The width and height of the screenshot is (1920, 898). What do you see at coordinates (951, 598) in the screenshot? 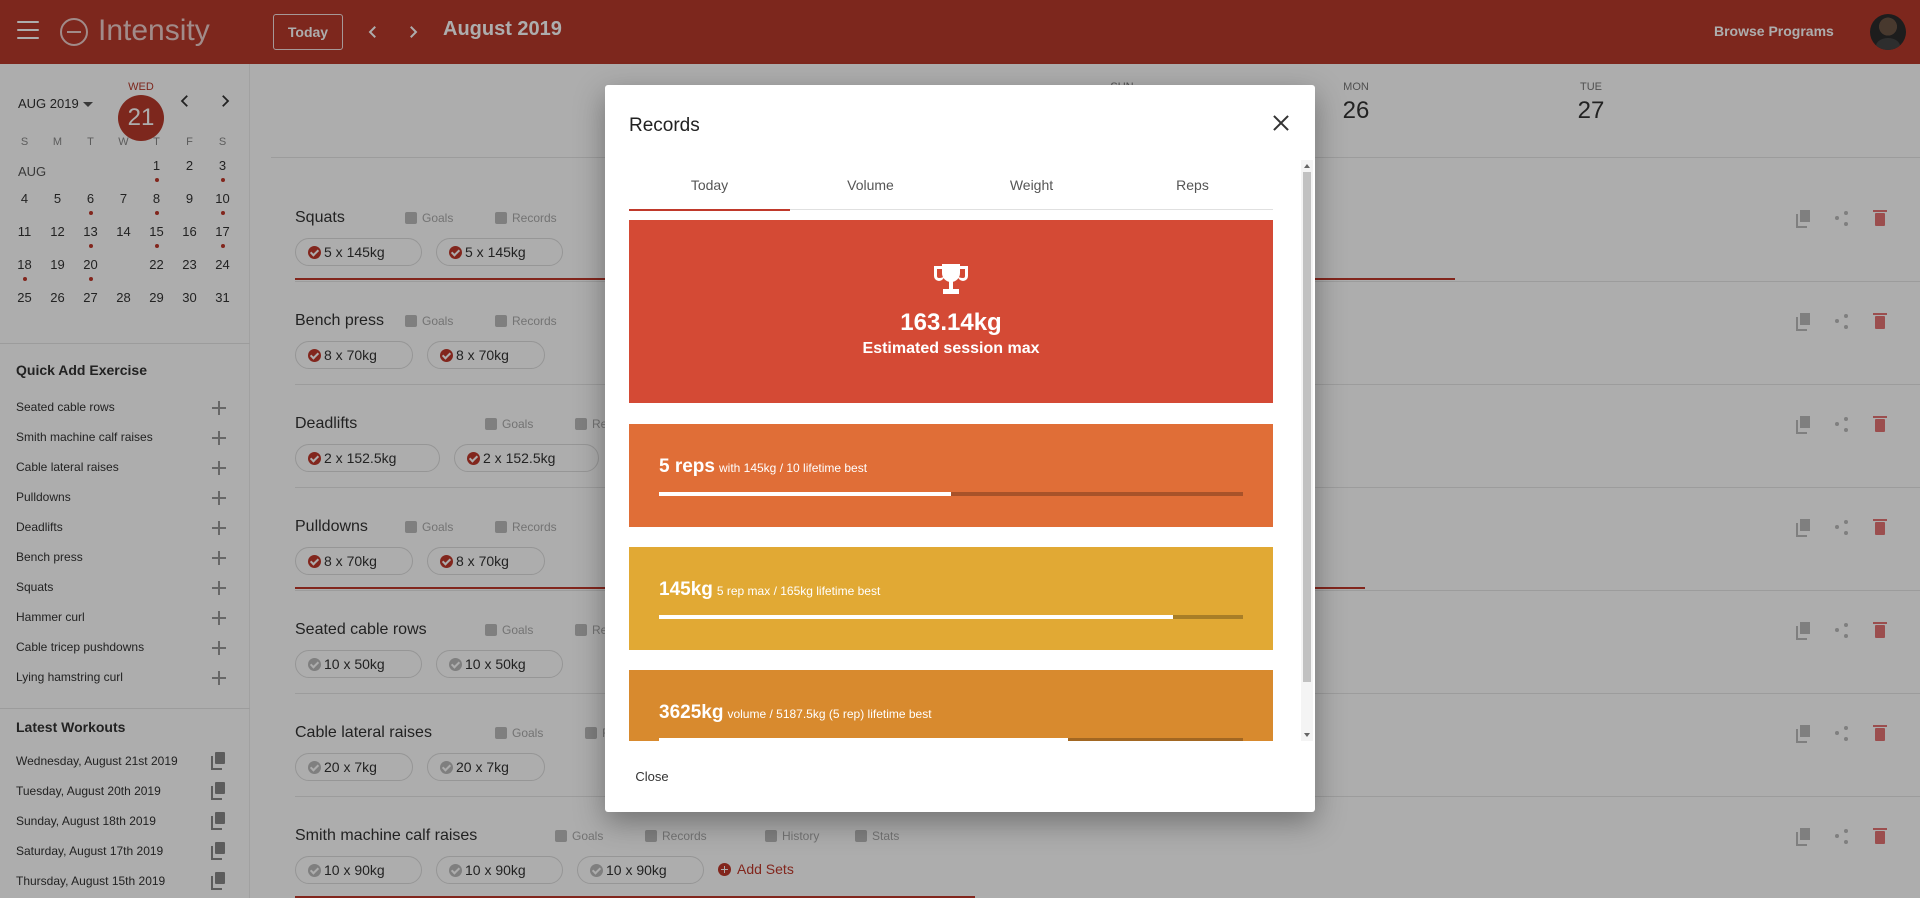
I see `record-card-weight: 145kg 5 rep max / 165kg lifetime best` at bounding box center [951, 598].